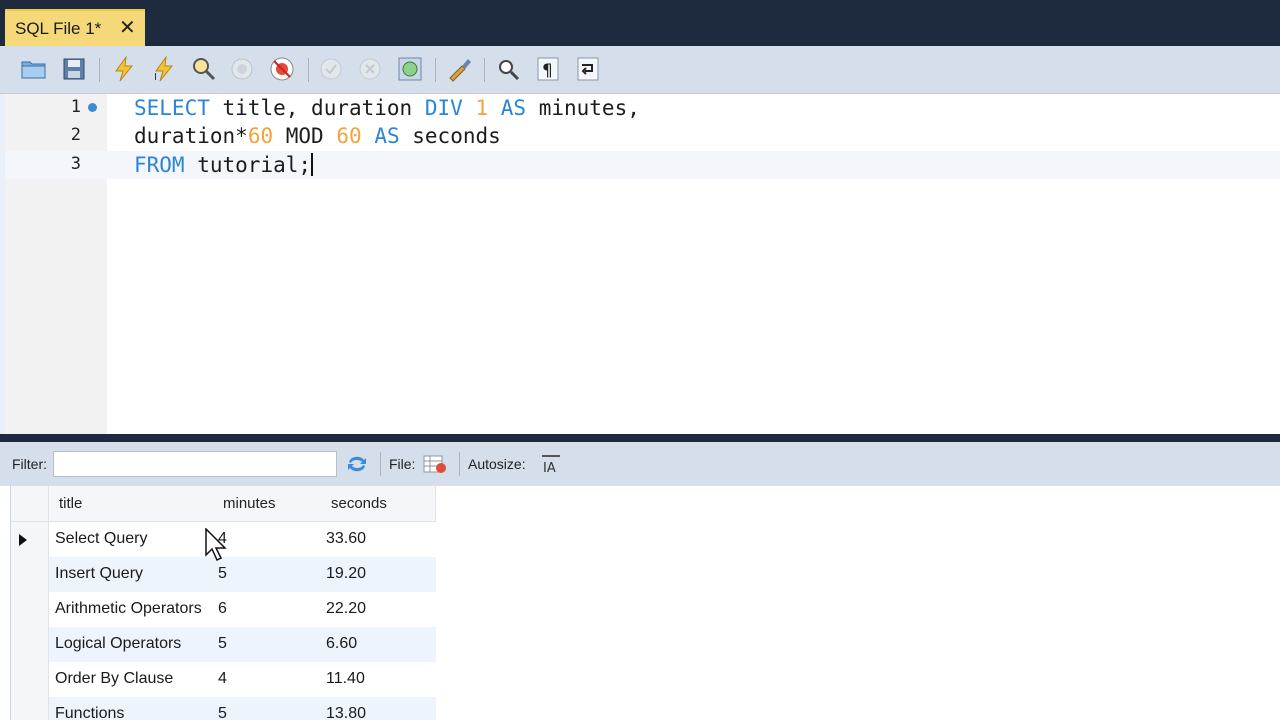 Image resolution: width=1280 pixels, height=720 pixels. What do you see at coordinates (640, 464) in the screenshot?
I see `result-grid-toolbar: Filter: File: Autosize: IA` at bounding box center [640, 464].